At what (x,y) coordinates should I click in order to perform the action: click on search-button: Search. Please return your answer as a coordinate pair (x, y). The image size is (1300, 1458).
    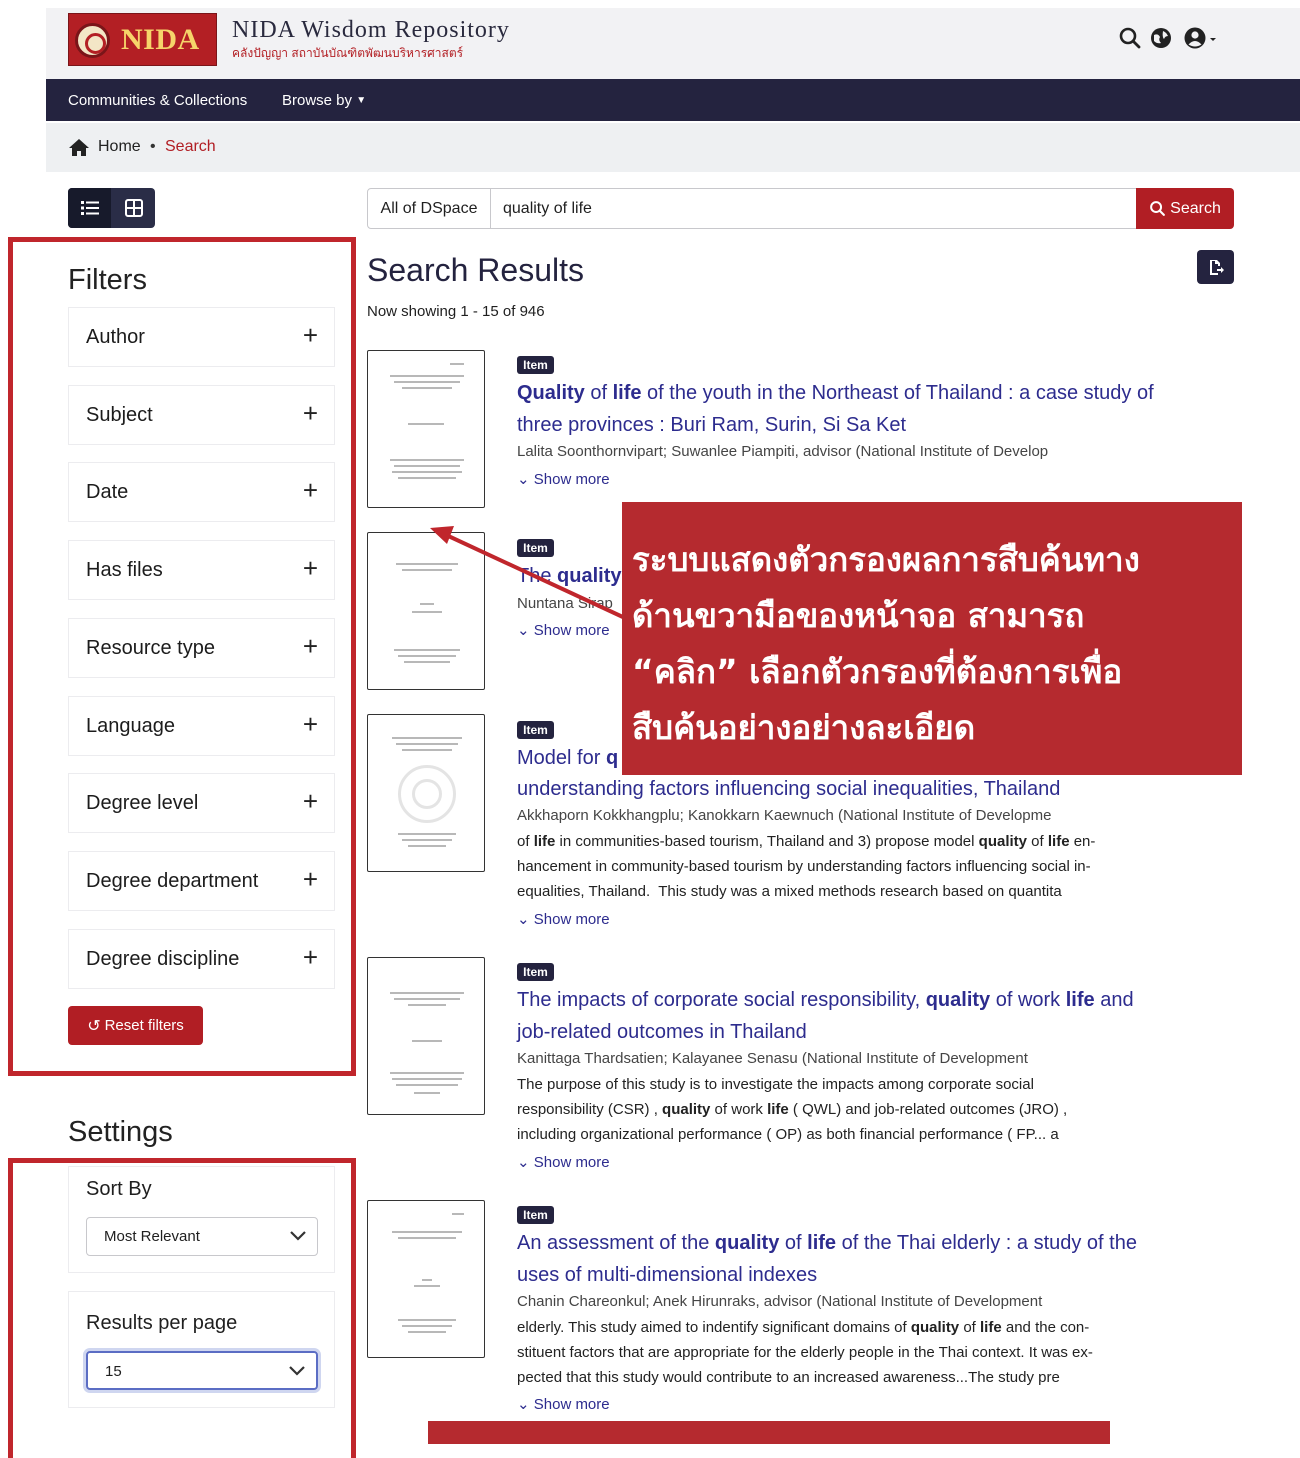
    Looking at the image, I should click on (1185, 208).